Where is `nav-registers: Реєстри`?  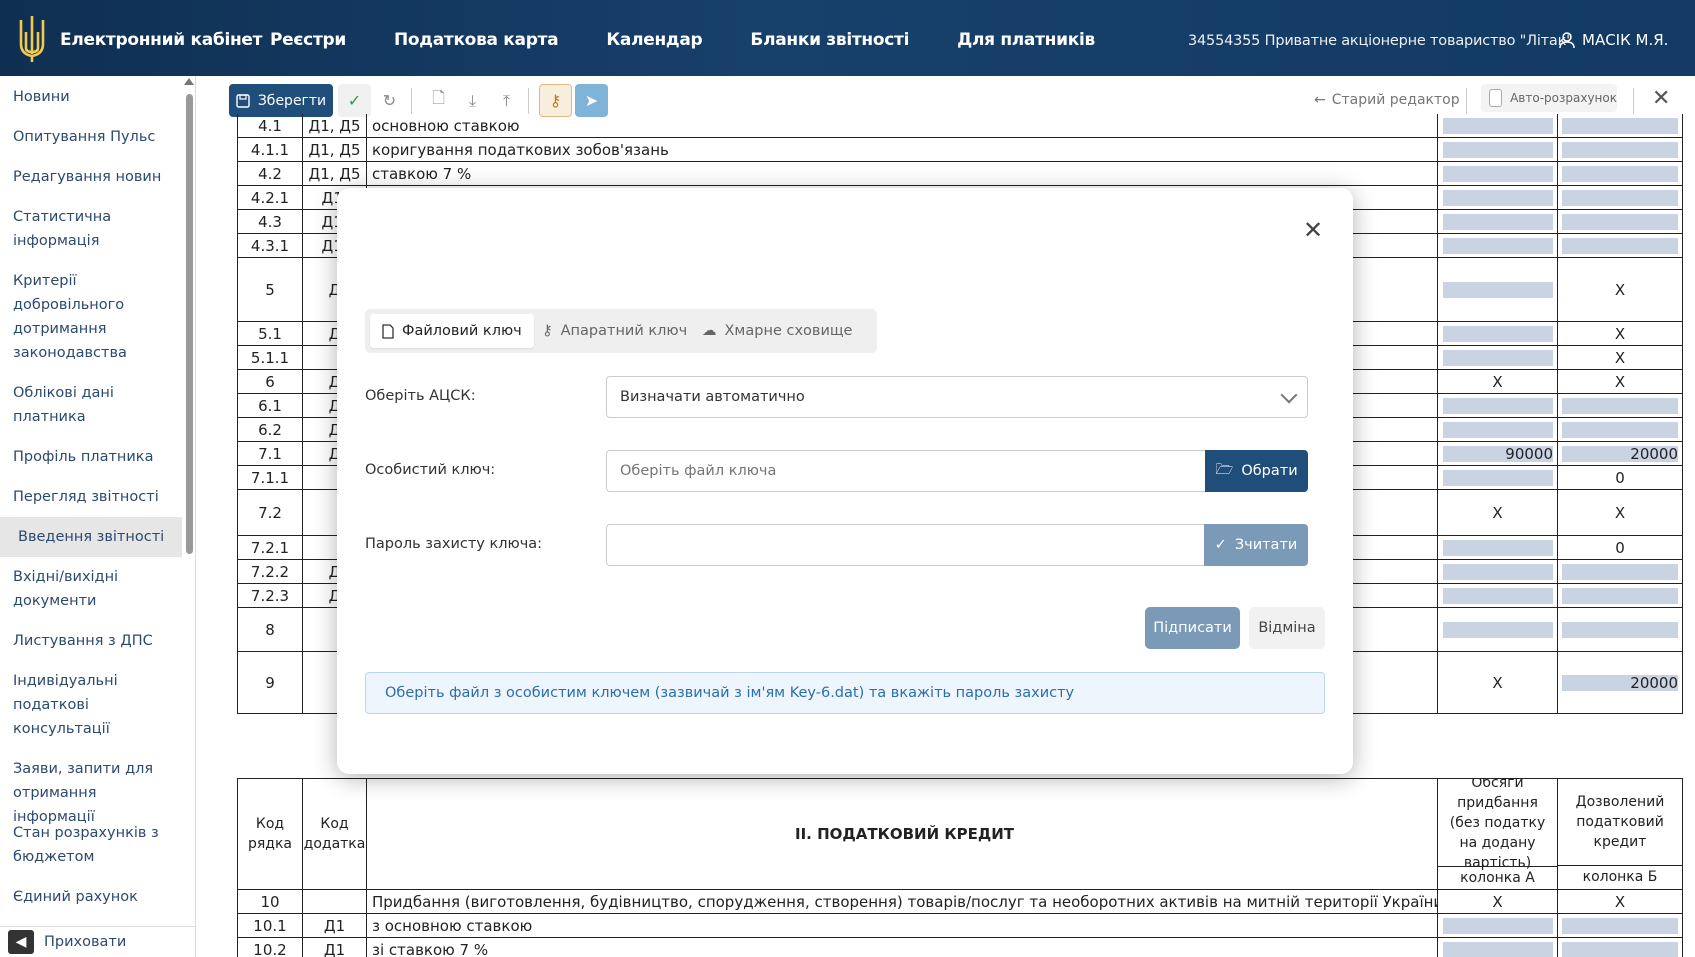 nav-registers: Реєстри is located at coordinates (308, 40).